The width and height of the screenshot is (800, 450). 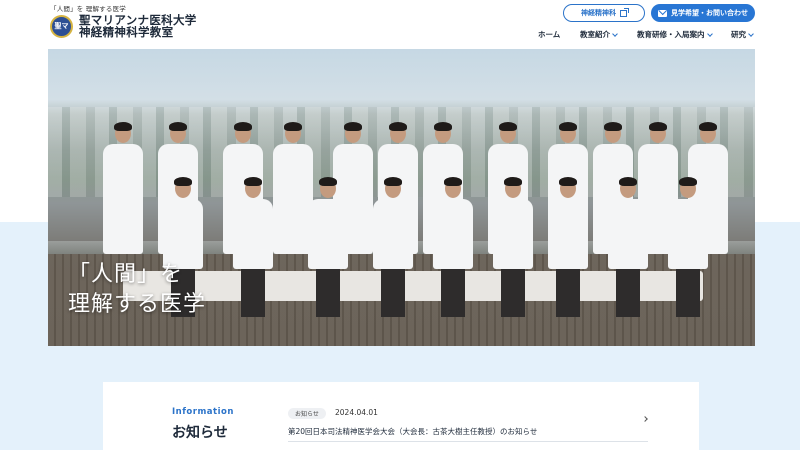 What do you see at coordinates (137, 304) in the screenshot?
I see `hero-headline-line2: 理解する医学` at bounding box center [137, 304].